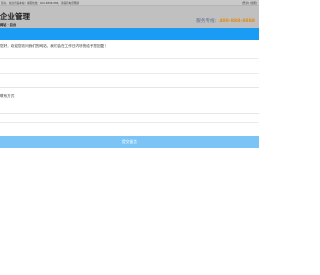  Describe the element at coordinates (15, 17) in the screenshot. I see `site-logo-title: 企业管理` at that location.